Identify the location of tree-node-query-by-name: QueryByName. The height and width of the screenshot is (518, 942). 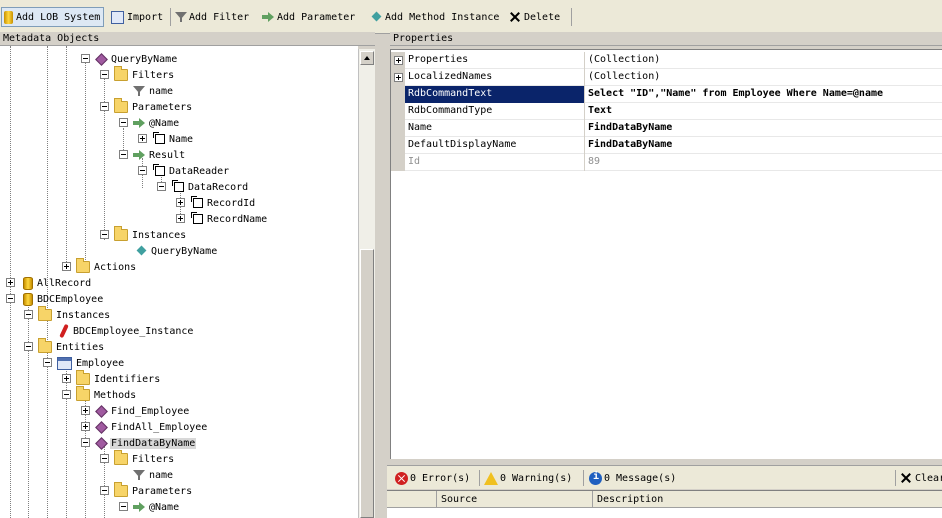
(128, 59).